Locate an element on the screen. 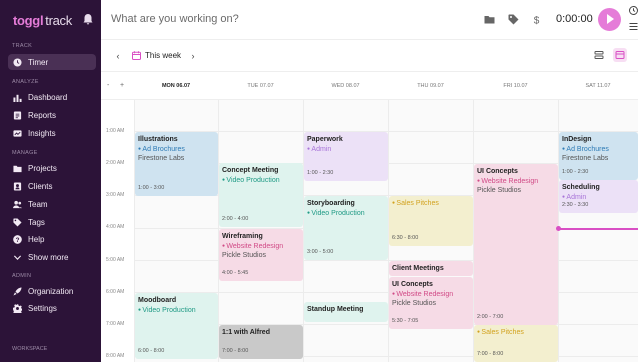  zoom-in-button: + is located at coordinates (122, 85).